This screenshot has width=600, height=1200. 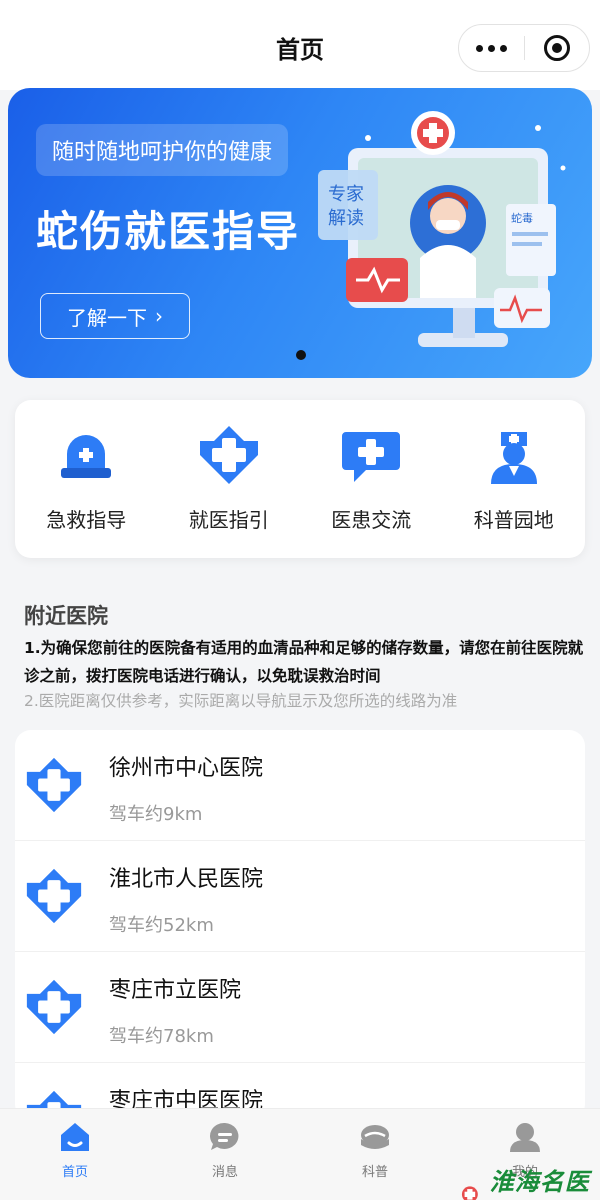 What do you see at coordinates (371, 520) in the screenshot?
I see `doctor-patient-chat-label: 医患交流` at bounding box center [371, 520].